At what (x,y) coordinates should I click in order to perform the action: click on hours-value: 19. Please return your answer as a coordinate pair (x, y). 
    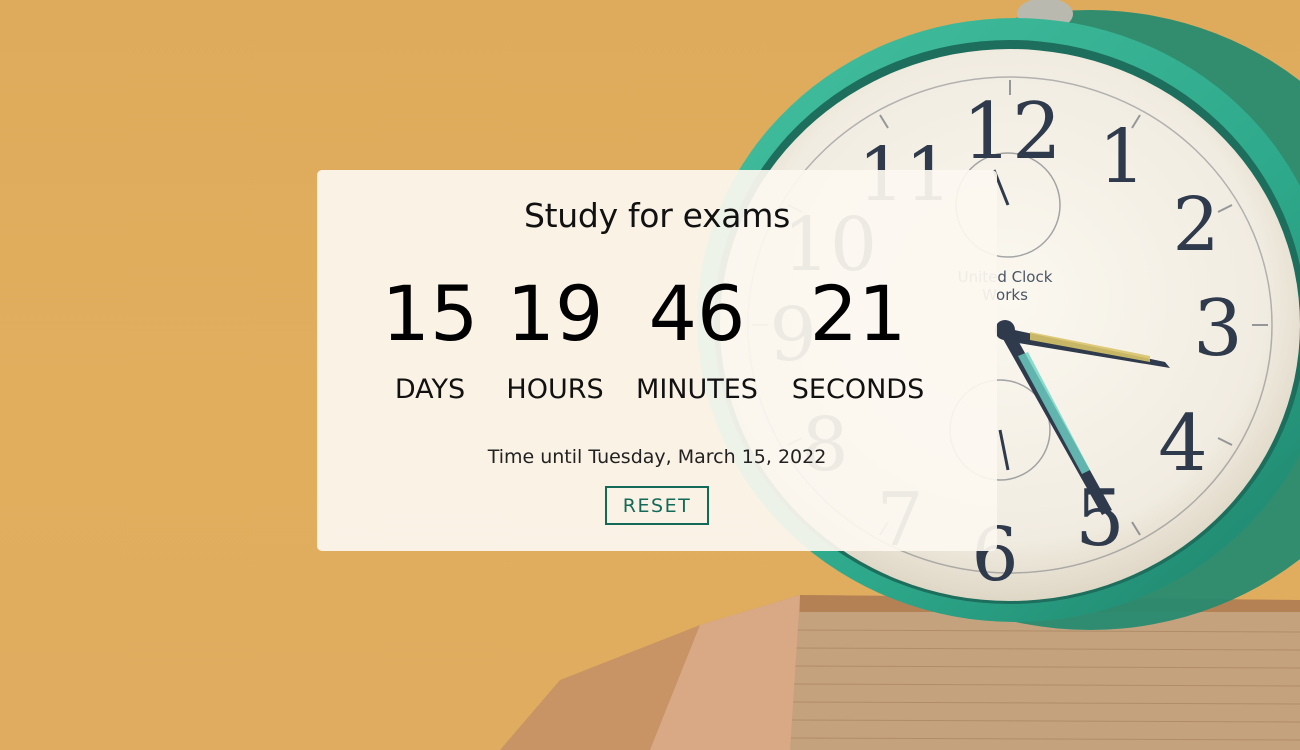
    Looking at the image, I should click on (555, 313).